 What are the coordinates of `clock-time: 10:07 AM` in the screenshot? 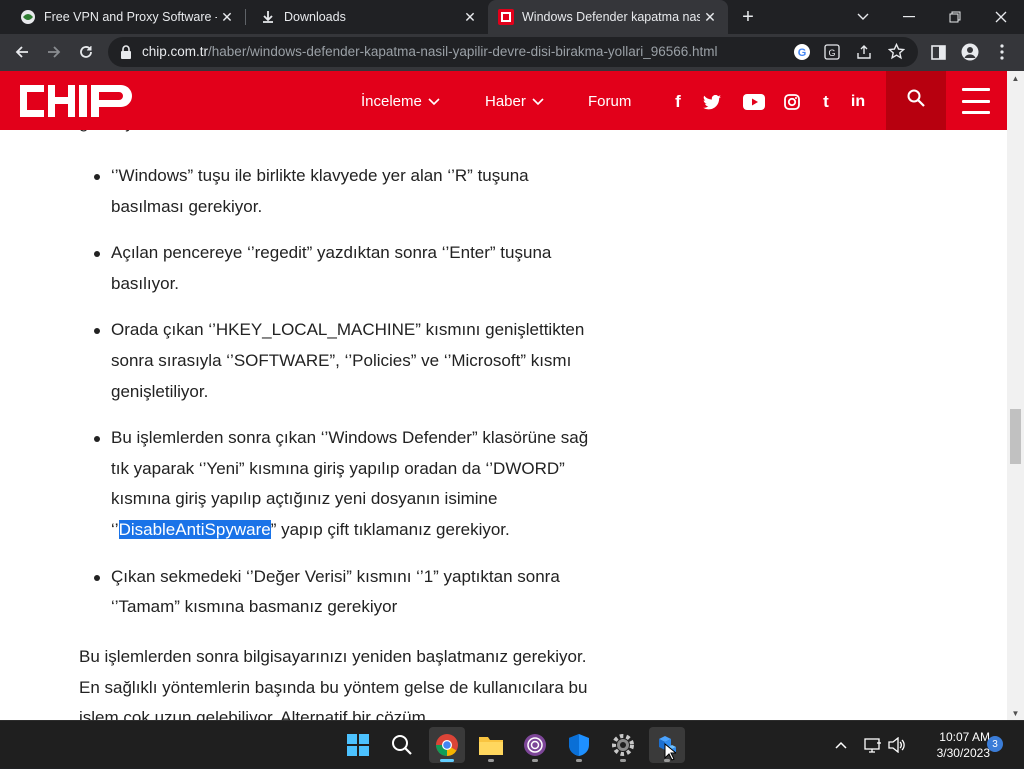 It's located at (964, 737).